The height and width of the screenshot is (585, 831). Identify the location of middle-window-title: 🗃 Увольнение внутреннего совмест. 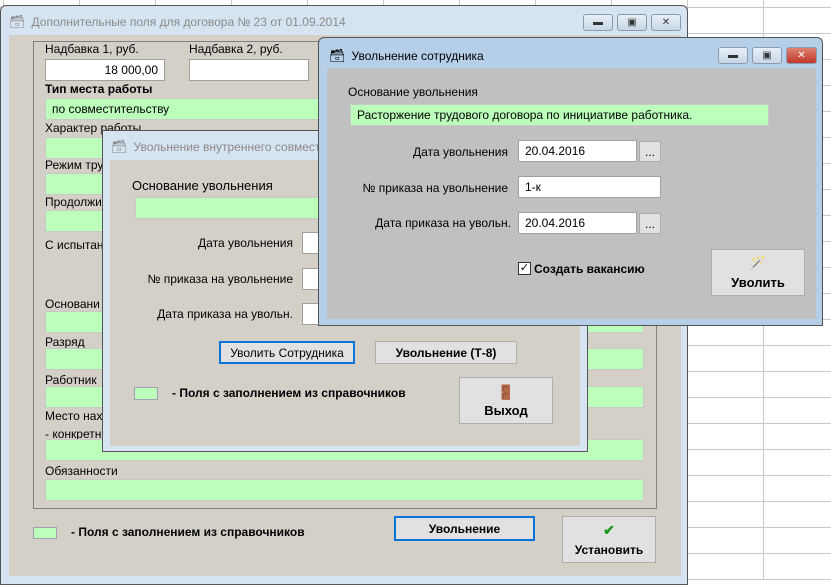
(216, 146).